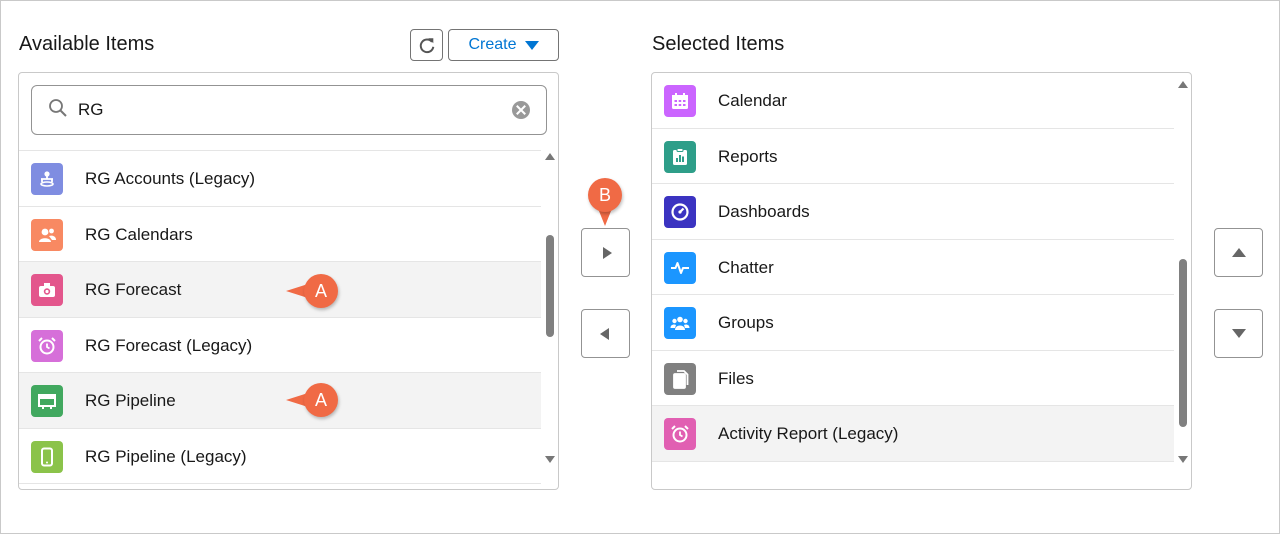 This screenshot has width=1280, height=534. I want to click on move-to-available-button, so click(605, 333).